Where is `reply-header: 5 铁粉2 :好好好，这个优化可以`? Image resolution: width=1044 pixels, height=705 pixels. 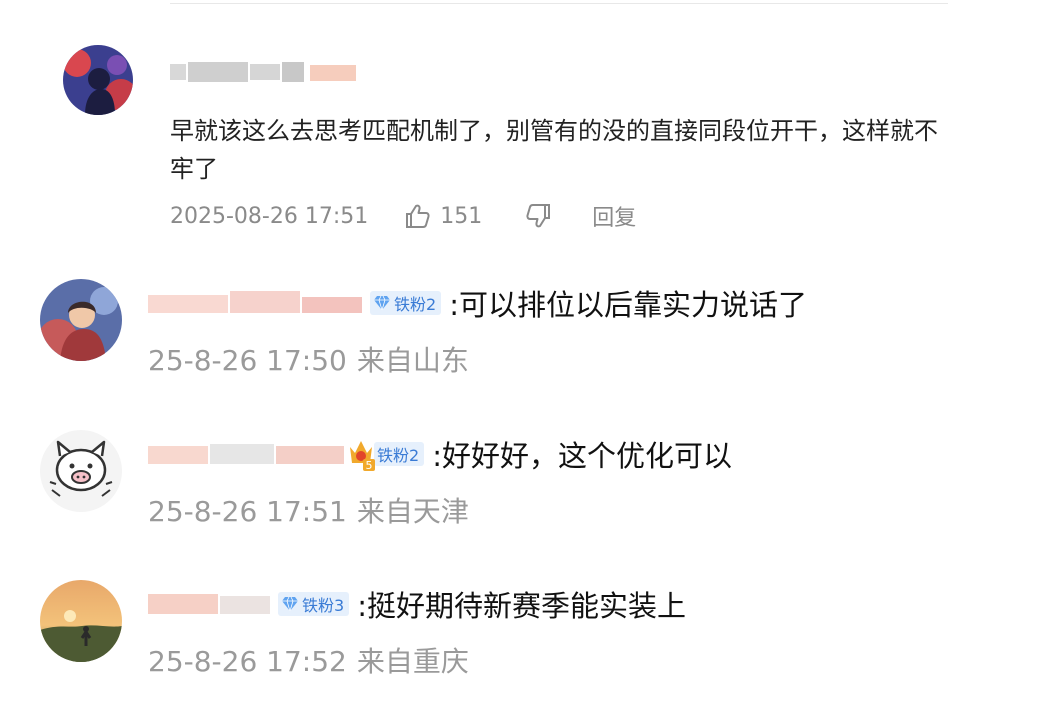
reply-header: 5 铁粉2 :好好好，这个优化可以 is located at coordinates (440, 454).